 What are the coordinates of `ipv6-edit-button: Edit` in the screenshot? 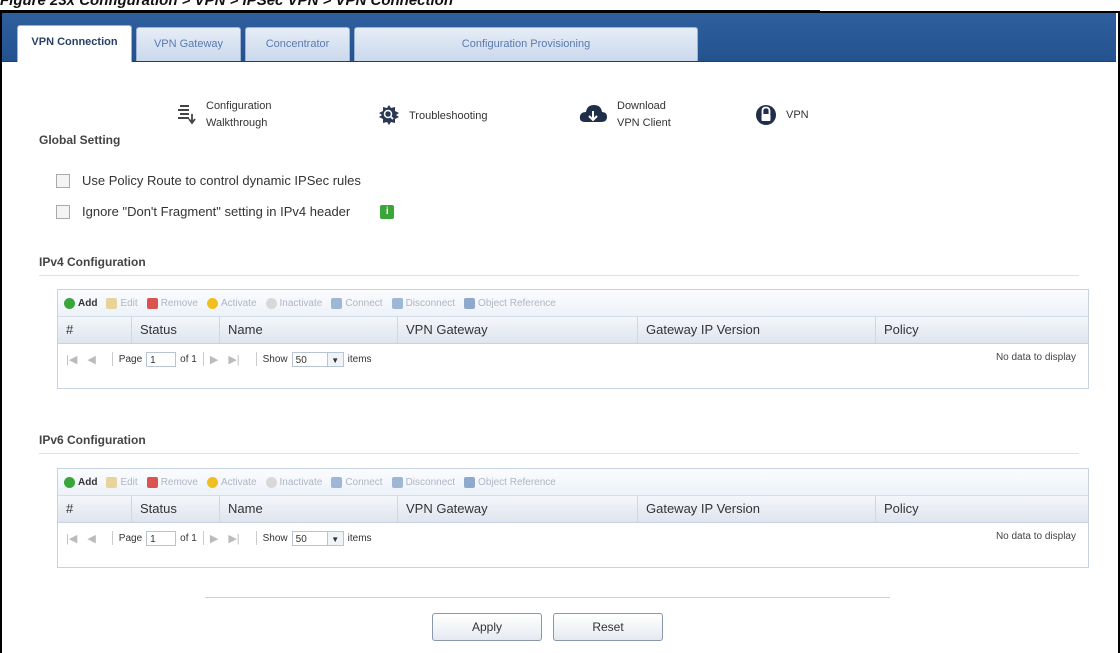 It's located at (122, 482).